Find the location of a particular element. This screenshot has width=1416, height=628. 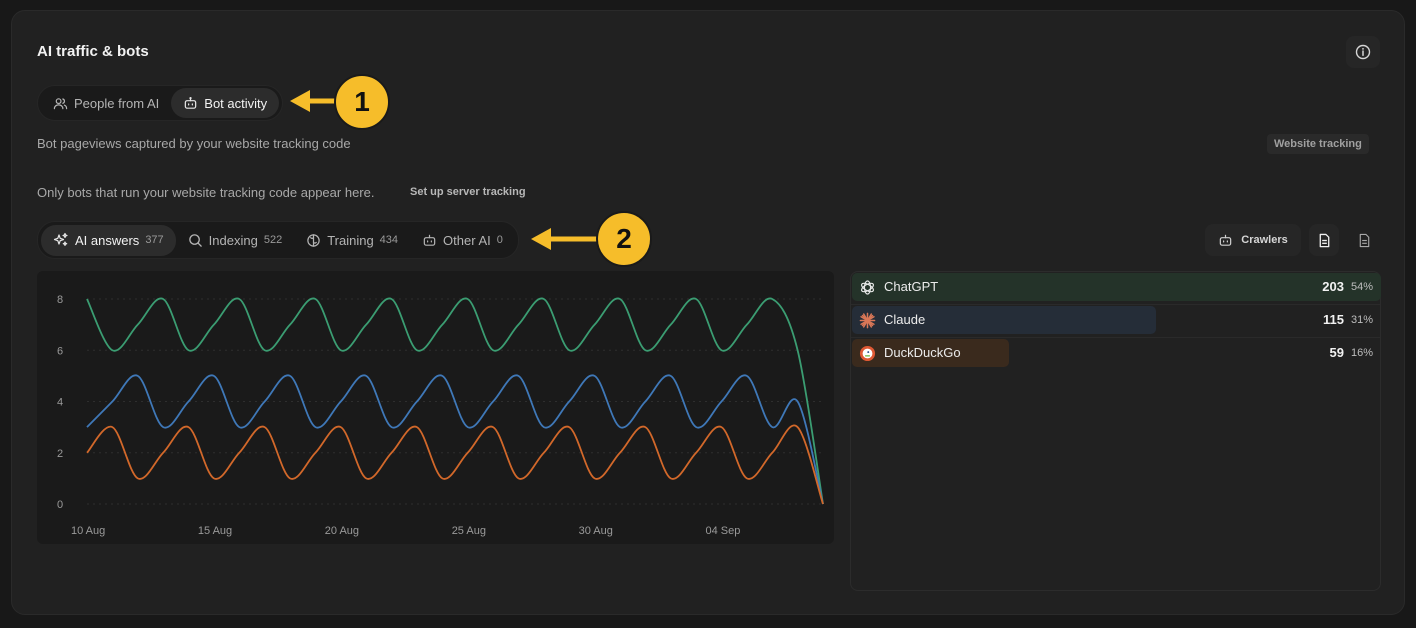

series-line-claude is located at coordinates (455, 439).